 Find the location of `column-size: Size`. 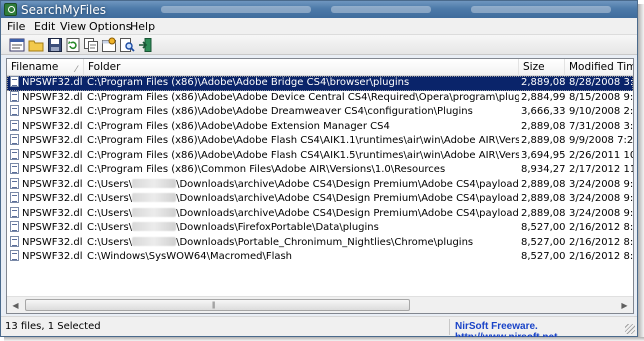

column-size: Size is located at coordinates (542, 67).